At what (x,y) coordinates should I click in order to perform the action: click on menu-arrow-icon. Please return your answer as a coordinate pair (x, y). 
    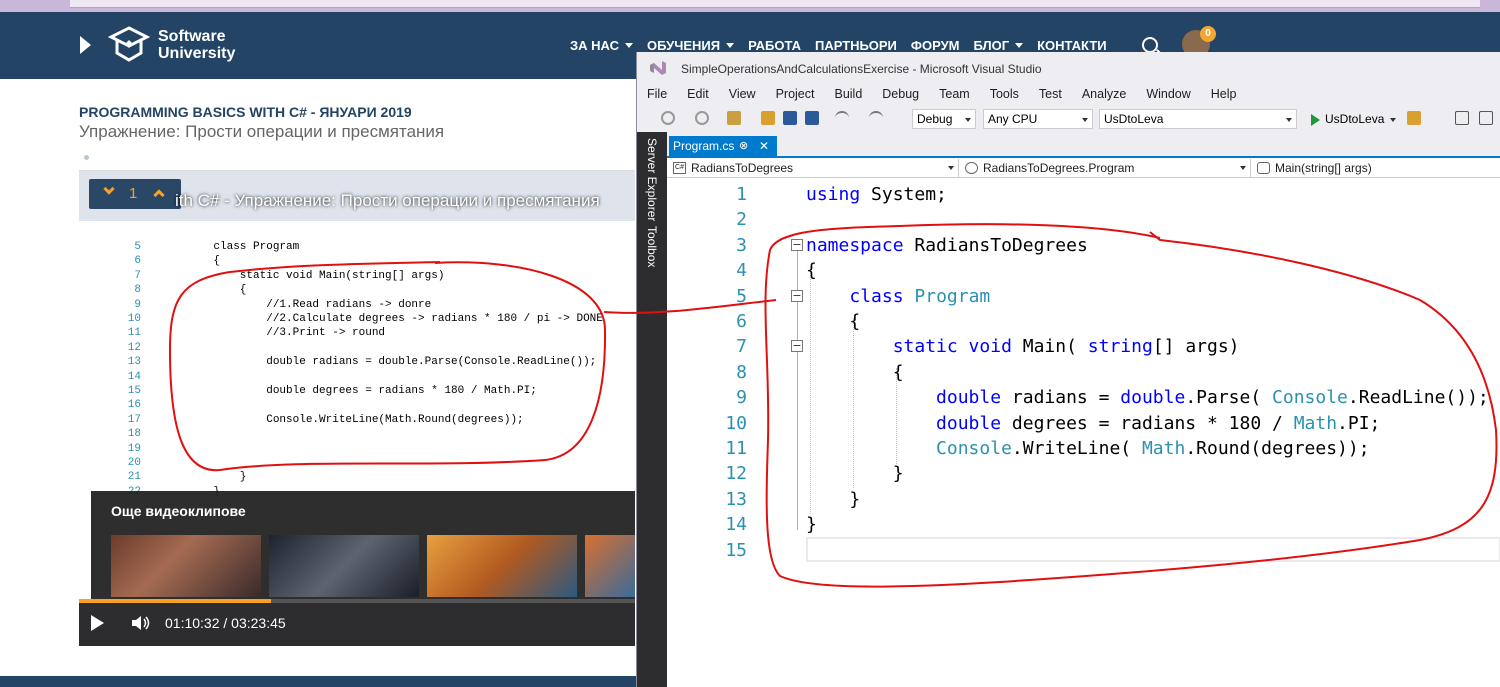
    Looking at the image, I should click on (85, 45).